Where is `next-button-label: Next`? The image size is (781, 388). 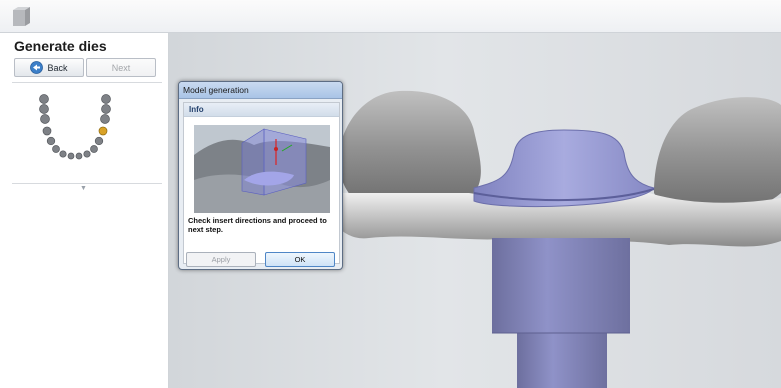
next-button-label: Next is located at coordinates (121, 67).